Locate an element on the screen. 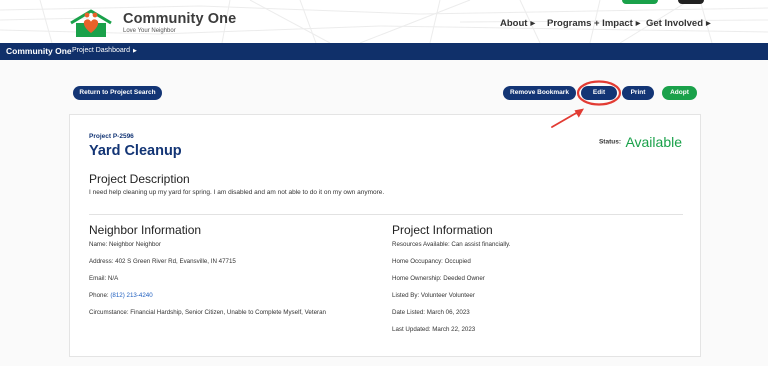 This screenshot has width=768, height=366. breadcrumb-project-dashboard: Project Dashboard ▶ is located at coordinates (104, 50).